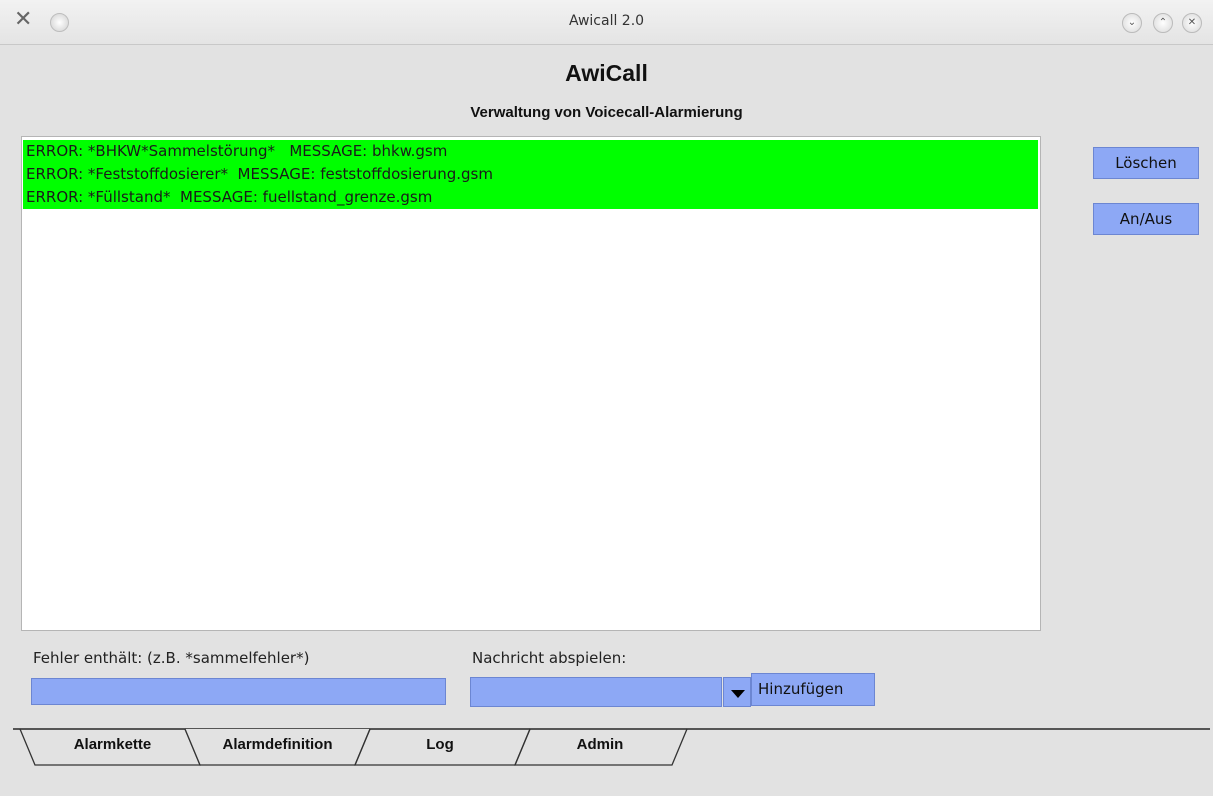  What do you see at coordinates (1146, 219) in the screenshot?
I see `toggle-button: An/Aus` at bounding box center [1146, 219].